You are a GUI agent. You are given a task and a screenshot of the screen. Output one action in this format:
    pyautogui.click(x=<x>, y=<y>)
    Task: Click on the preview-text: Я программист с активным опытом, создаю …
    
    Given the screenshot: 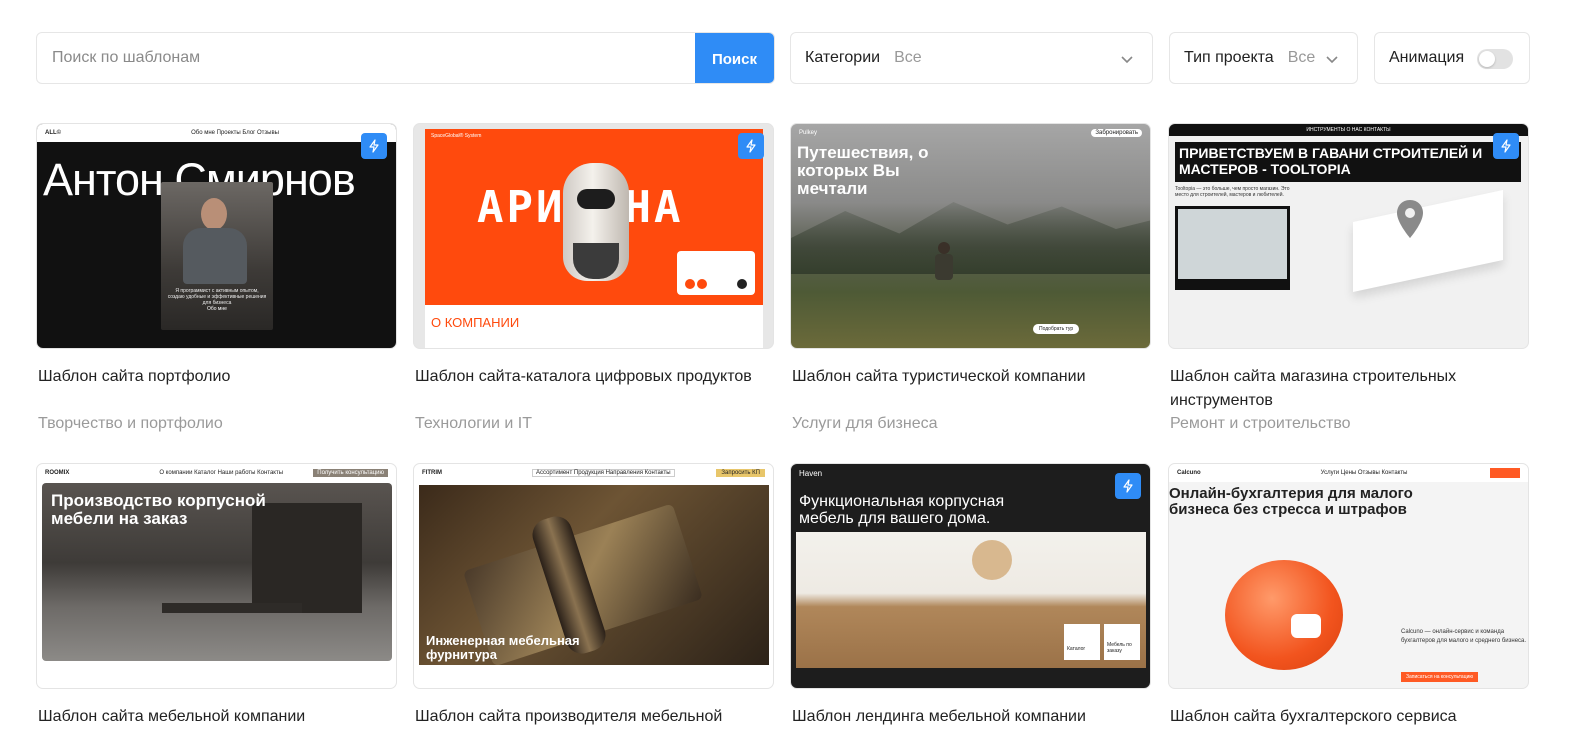 What is the action you would take?
    pyautogui.click(x=217, y=297)
    